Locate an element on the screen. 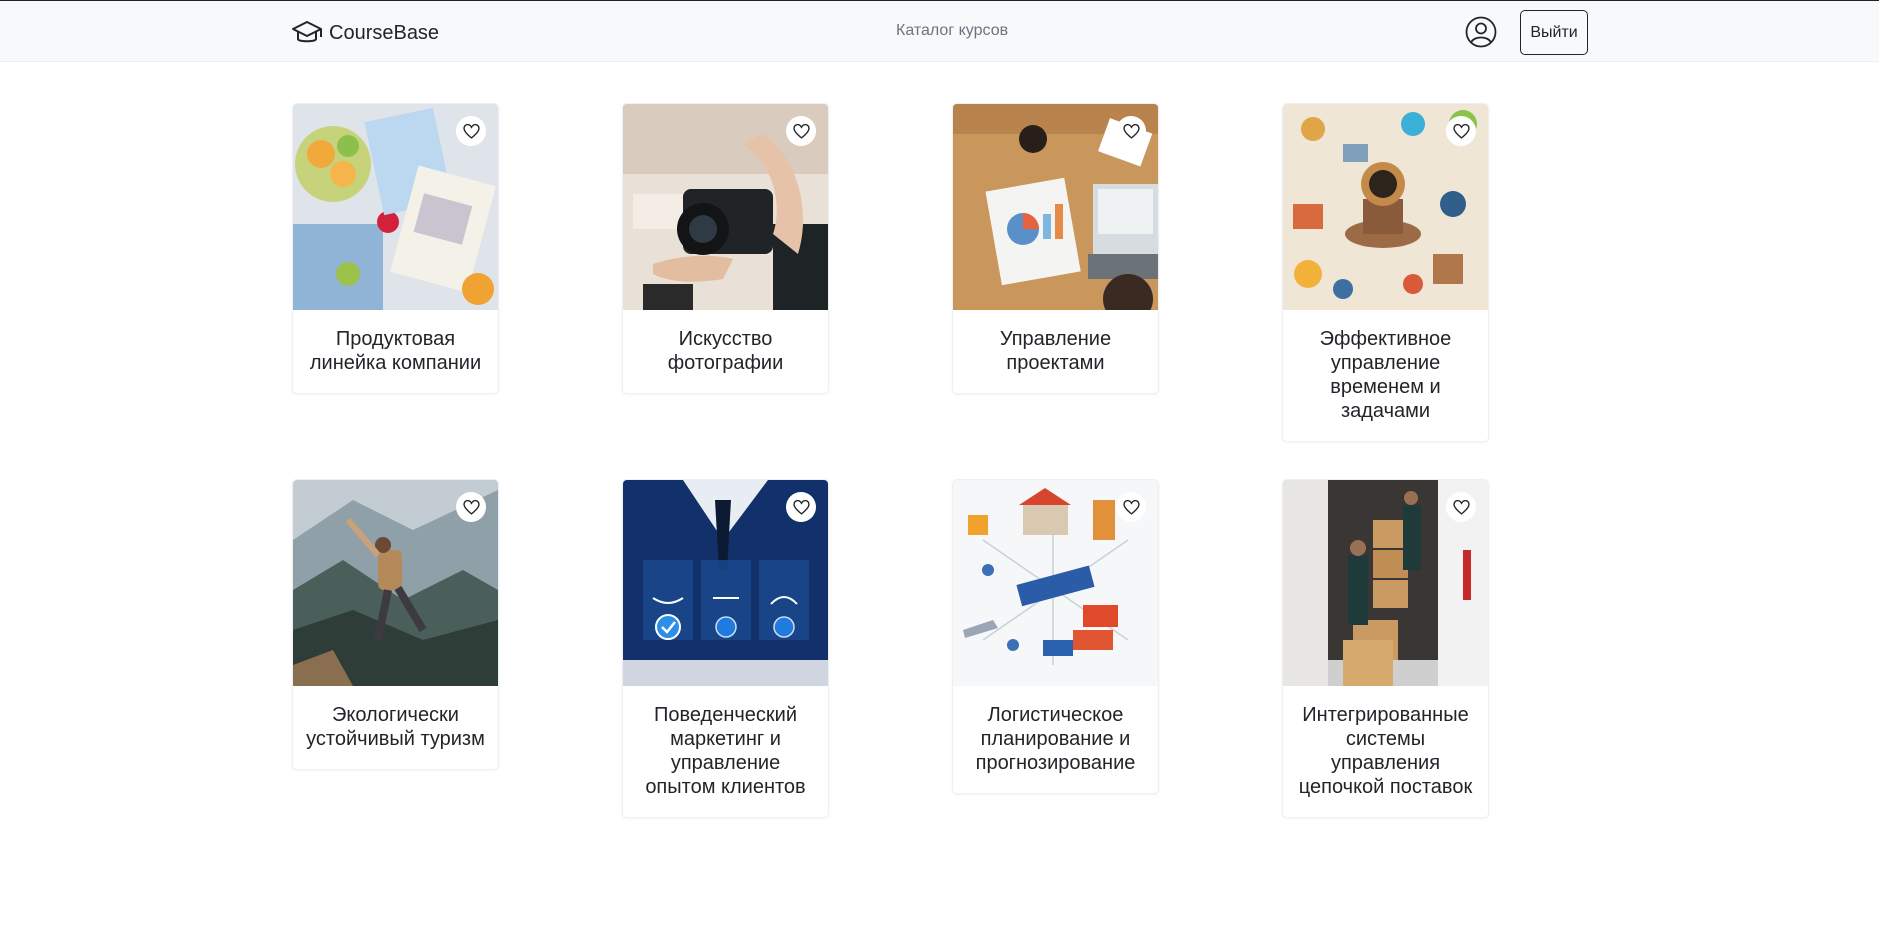 The image size is (1879, 937). graduation-cap-icon is located at coordinates (307, 32).